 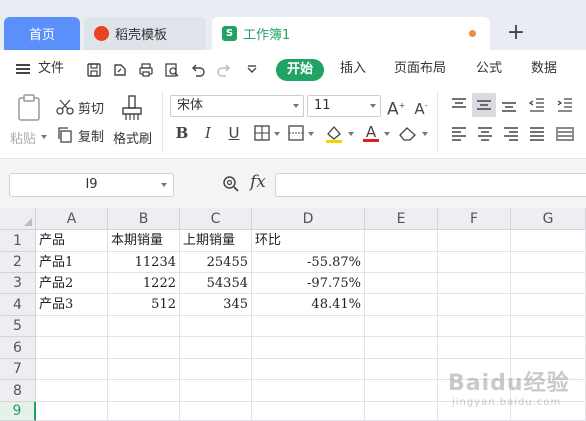 What do you see at coordinates (308, 391) in the screenshot?
I see `cell-d8` at bounding box center [308, 391].